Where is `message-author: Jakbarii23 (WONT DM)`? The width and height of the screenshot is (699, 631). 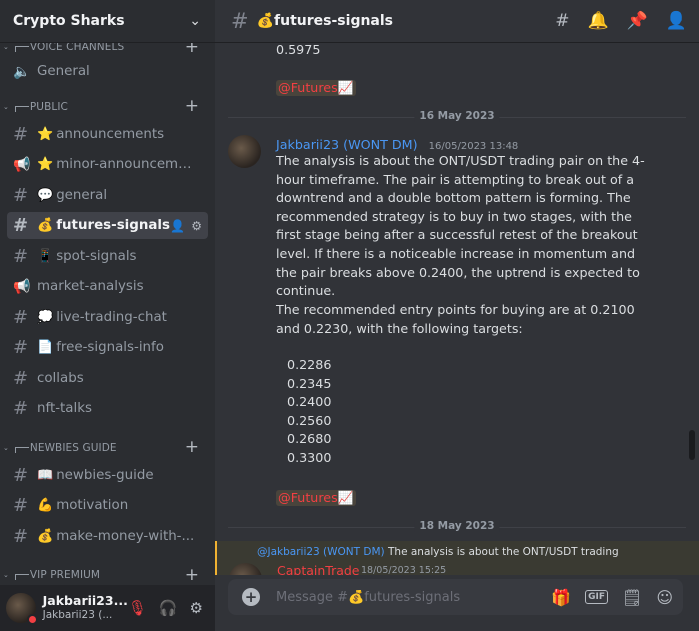
message-author: Jakbarii23 (WONT DM) is located at coordinates (347, 144).